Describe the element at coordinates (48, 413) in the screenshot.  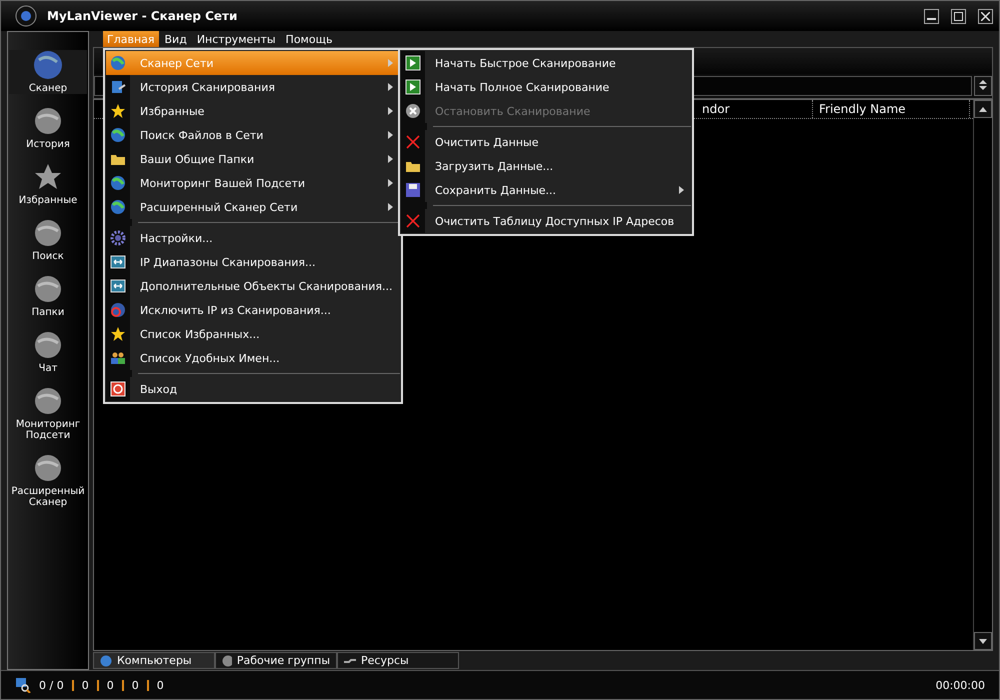
I see `sidebar-item: Мониторинг Подсети` at that location.